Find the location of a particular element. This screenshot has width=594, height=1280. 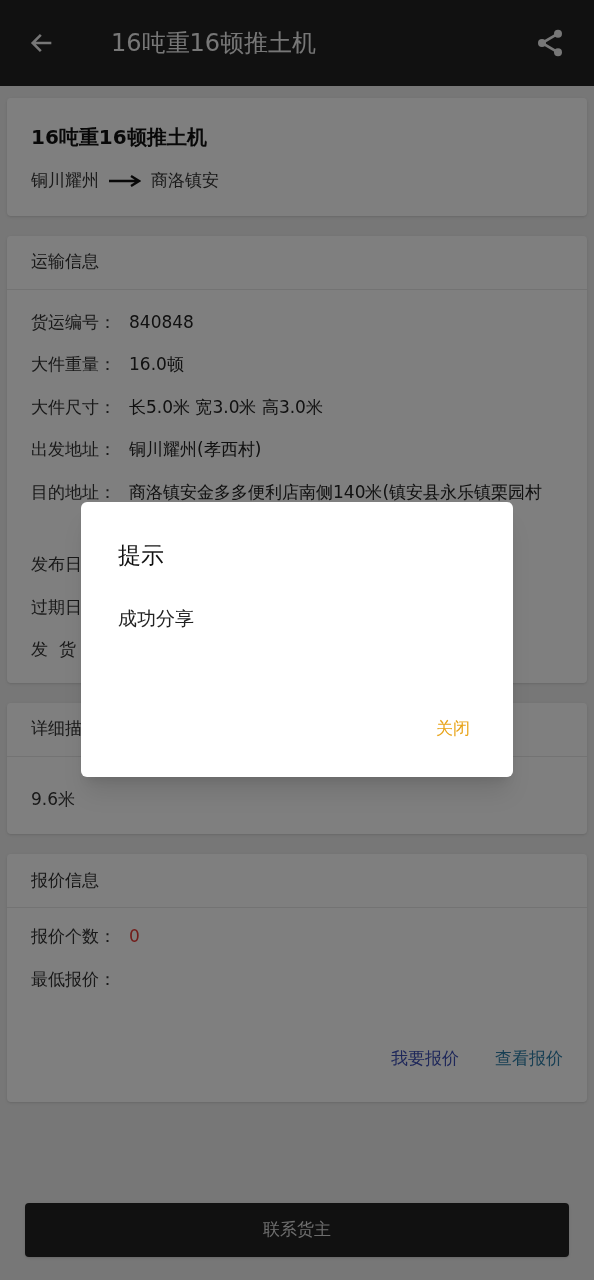

cargo-title: 16吨重16顿推土机 is located at coordinates (119, 137).